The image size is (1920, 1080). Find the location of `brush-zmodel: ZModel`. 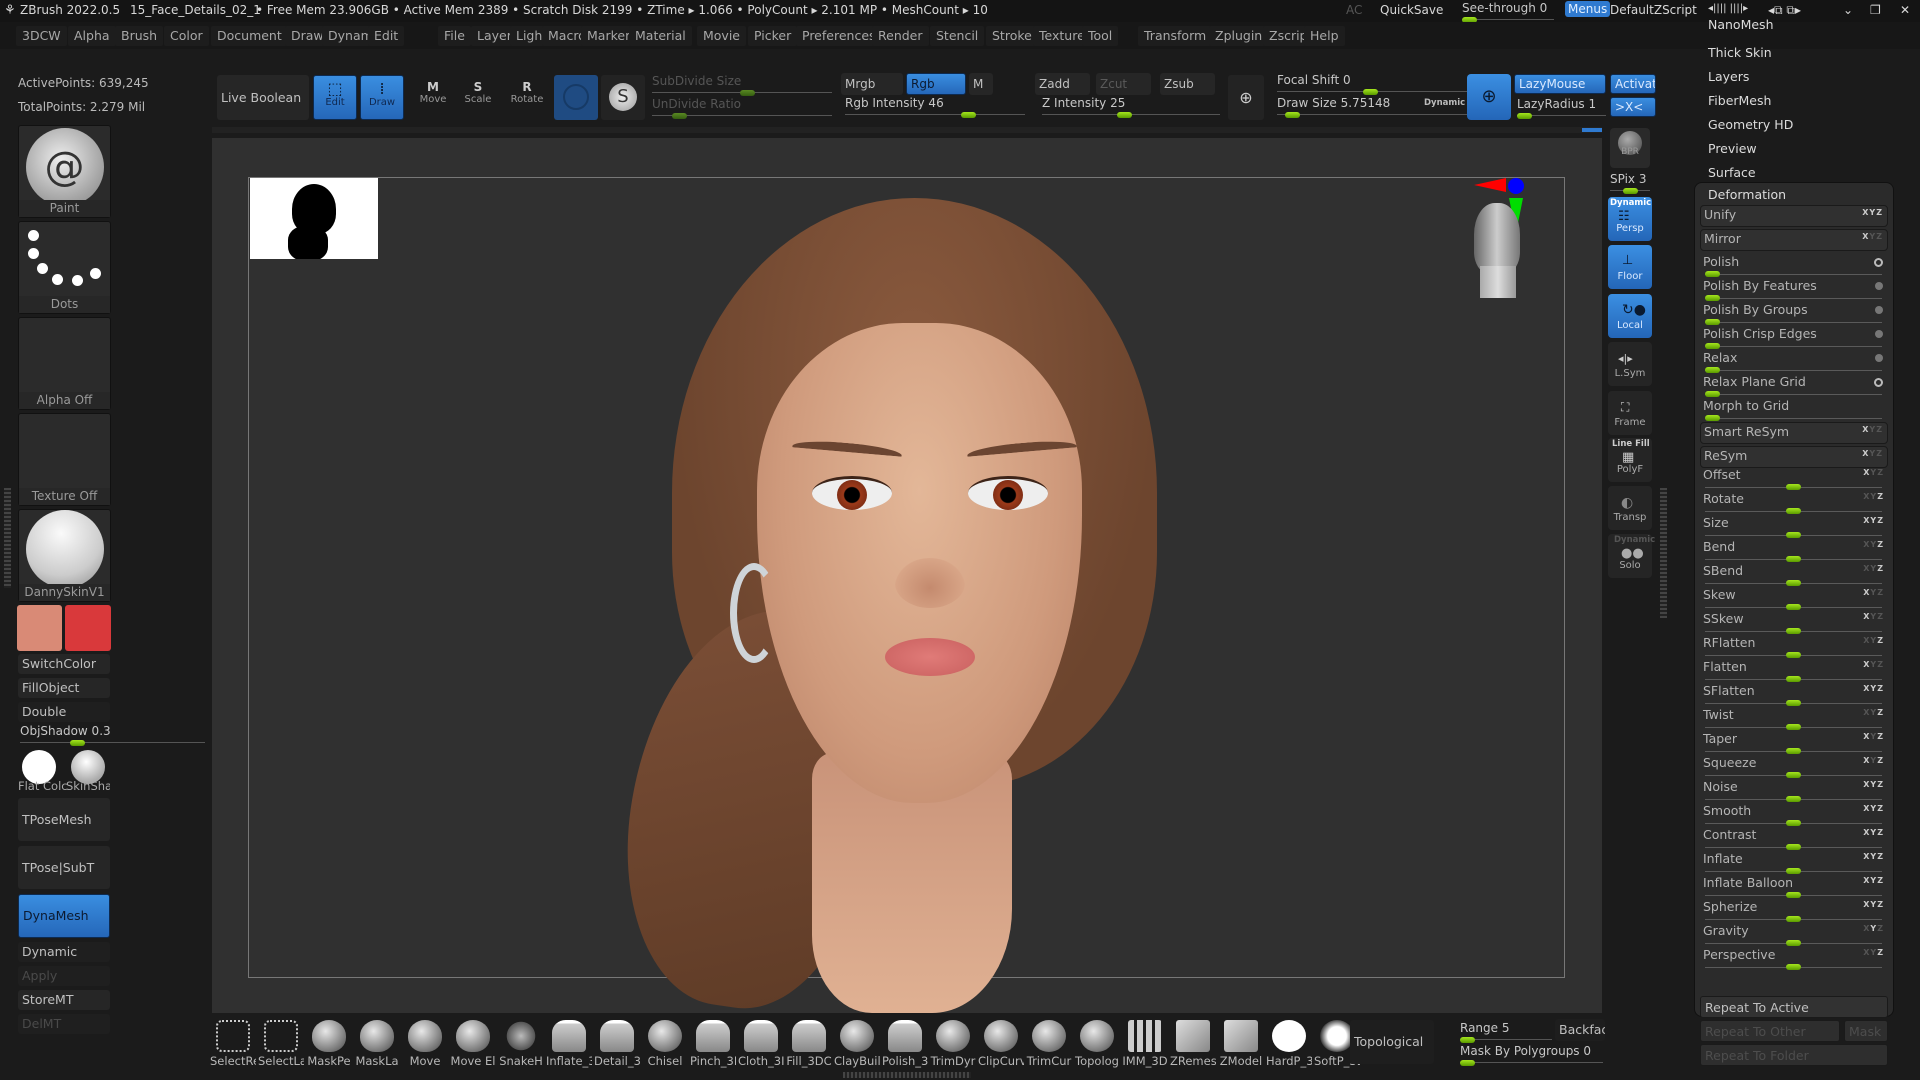

brush-zmodel: ZModel is located at coordinates (1241, 1048).